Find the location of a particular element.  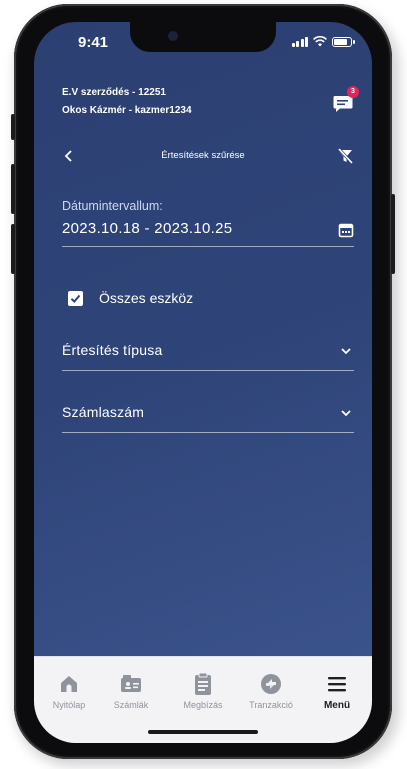

account-number-divider is located at coordinates (208, 432).